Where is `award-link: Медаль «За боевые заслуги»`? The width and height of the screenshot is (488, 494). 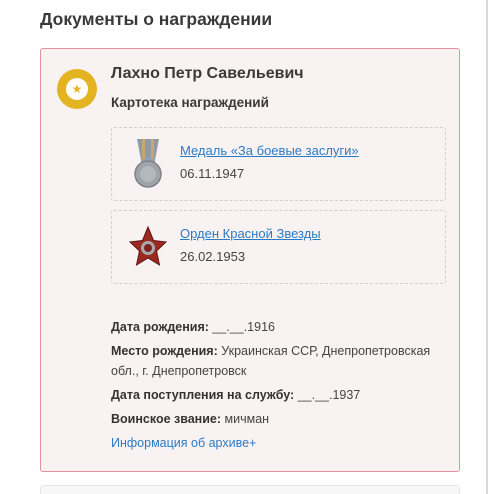 award-link: Медаль «За боевые заслуги» is located at coordinates (269, 150).